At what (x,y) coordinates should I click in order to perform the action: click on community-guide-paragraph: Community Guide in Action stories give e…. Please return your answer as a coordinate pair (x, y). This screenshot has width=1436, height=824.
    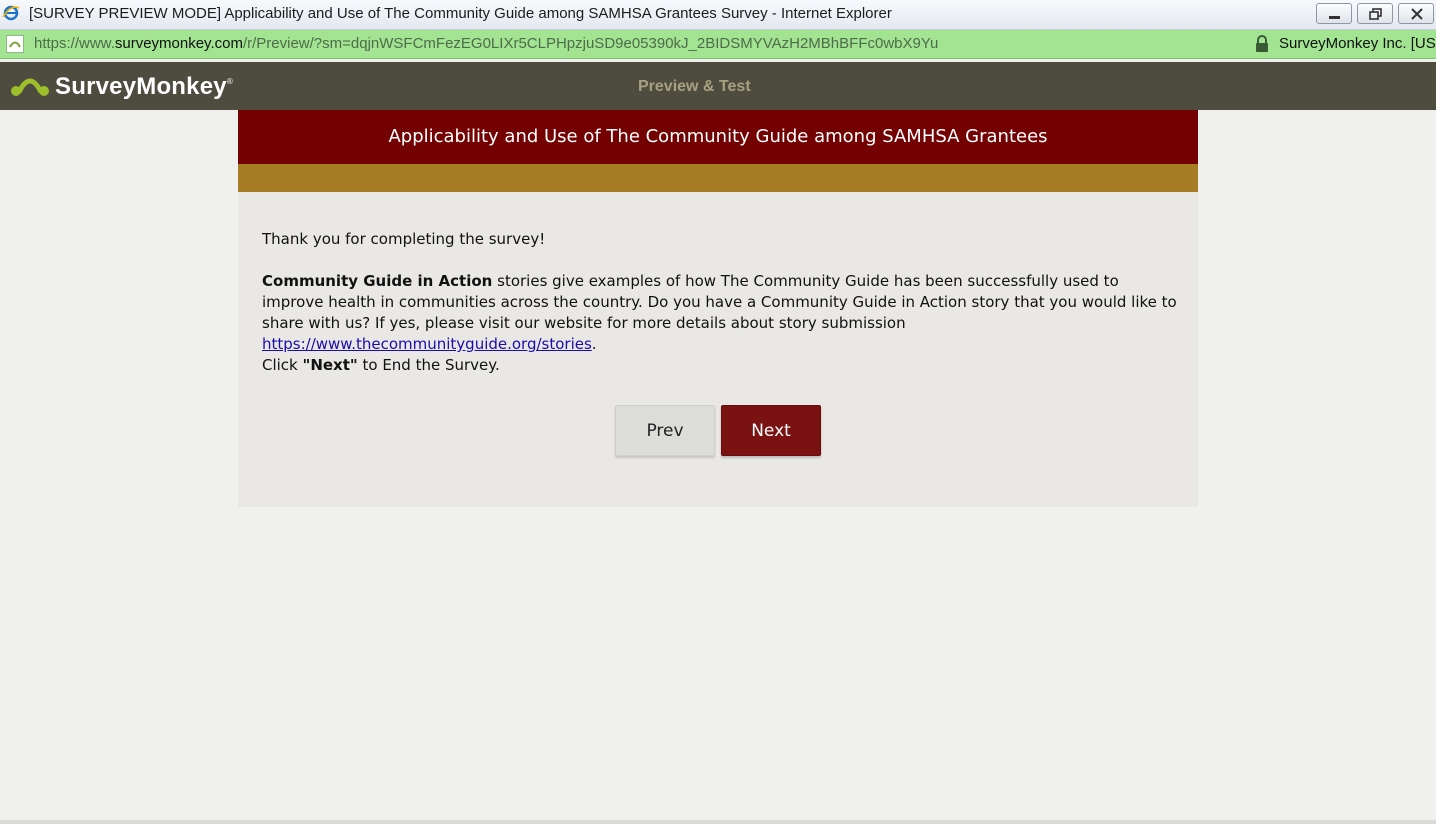
    Looking at the image, I should click on (722, 313).